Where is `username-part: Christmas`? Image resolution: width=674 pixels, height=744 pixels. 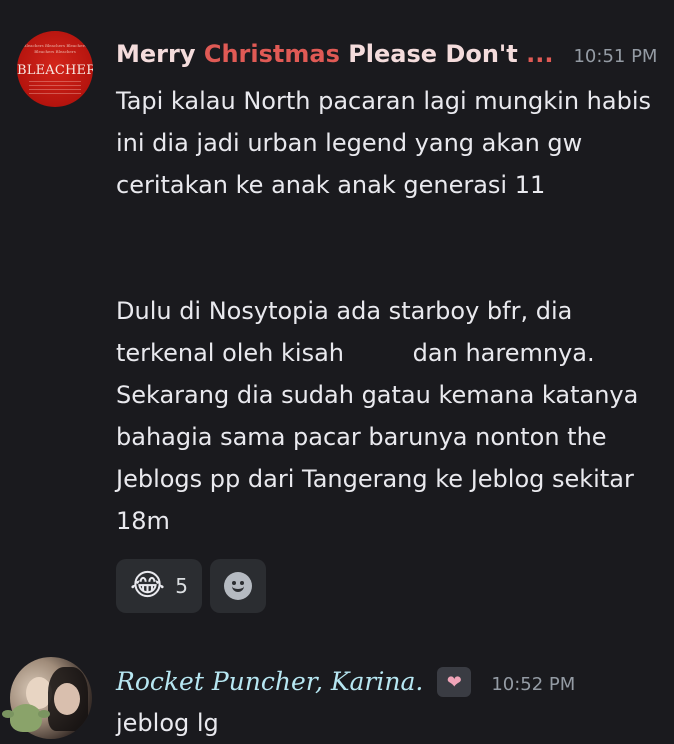
username-part: Christmas is located at coordinates (271, 54).